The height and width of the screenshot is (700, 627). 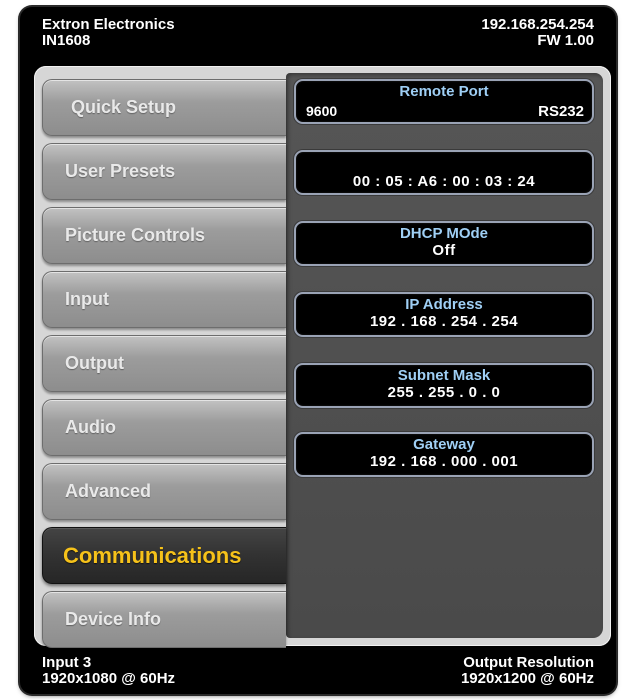 I want to click on tab-label: User Presets, so click(x=120, y=171).